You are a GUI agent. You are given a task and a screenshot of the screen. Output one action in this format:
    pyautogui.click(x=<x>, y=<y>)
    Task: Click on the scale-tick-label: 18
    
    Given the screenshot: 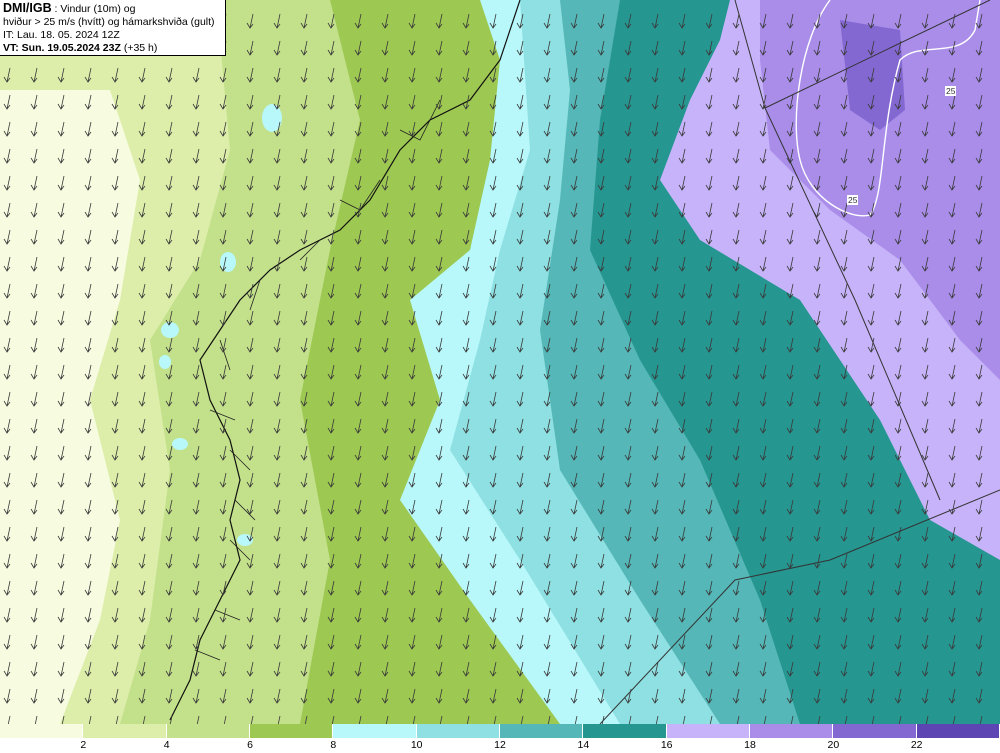 What is the action you would take?
    pyautogui.click(x=750, y=745)
    